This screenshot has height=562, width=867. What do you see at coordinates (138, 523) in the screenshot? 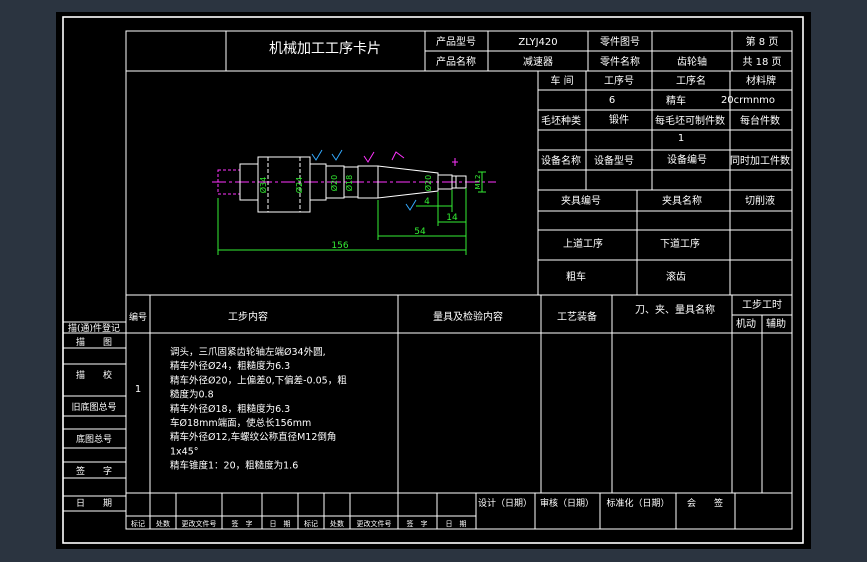
I see `footer-col-mark: 标记` at bounding box center [138, 523].